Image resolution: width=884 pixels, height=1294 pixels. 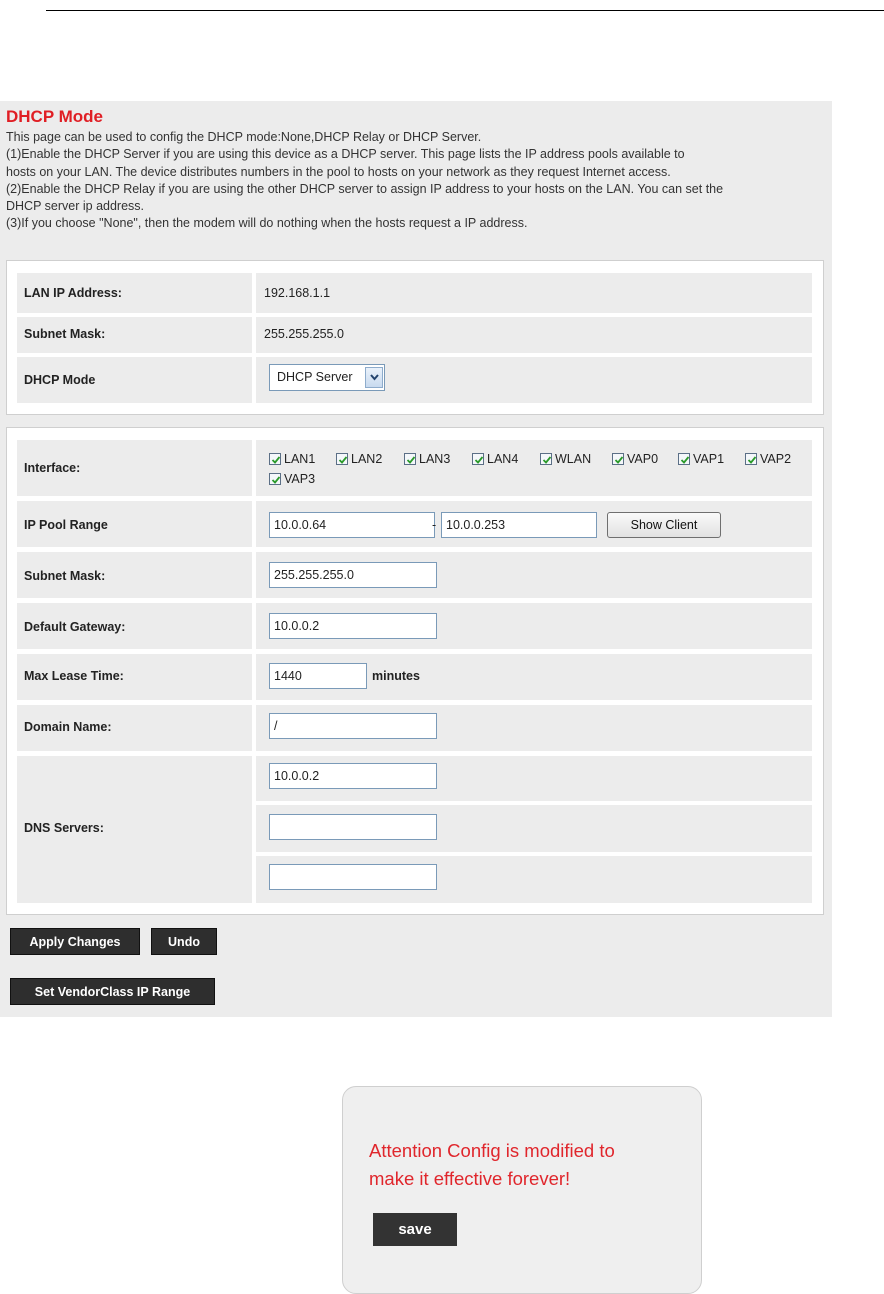 What do you see at coordinates (300, 479) in the screenshot?
I see `interface-vap3-label: VAP3` at bounding box center [300, 479].